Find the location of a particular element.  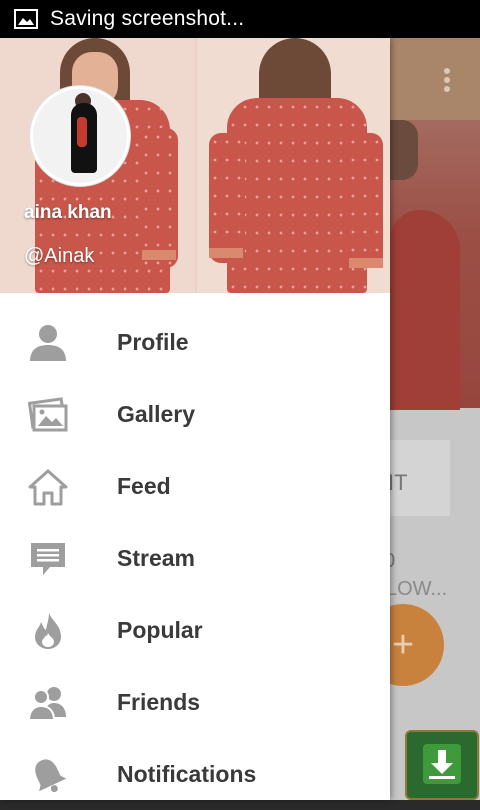

user-name: aina khan is located at coordinates (68, 212).